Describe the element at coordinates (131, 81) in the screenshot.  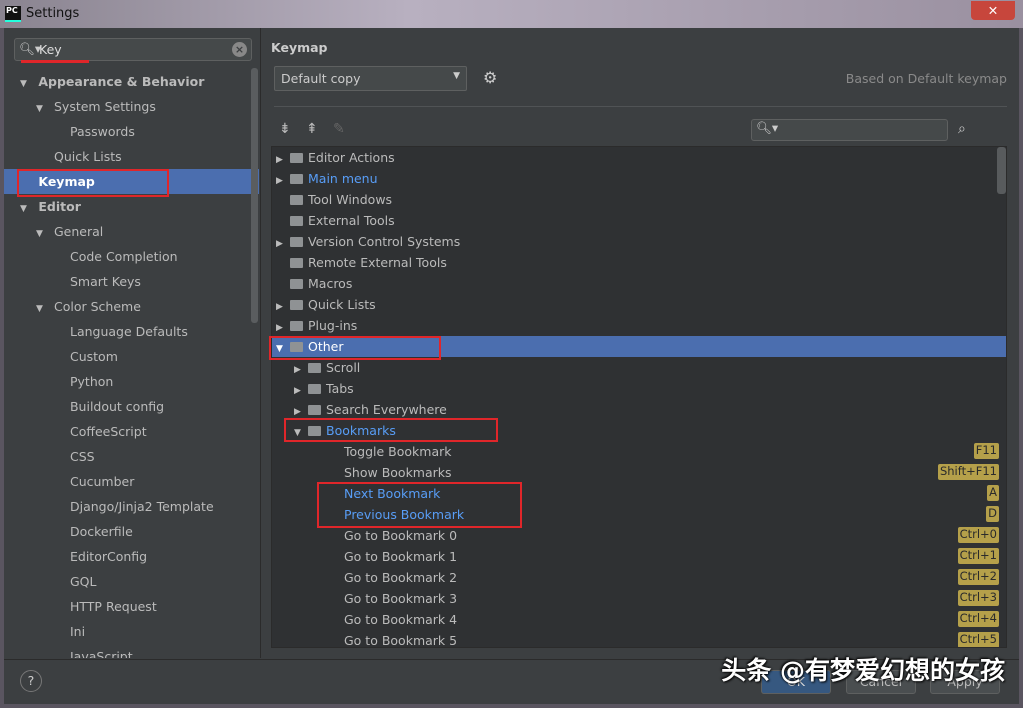
I see `sidebar-item: ▼ Appearance & Behavior` at that location.